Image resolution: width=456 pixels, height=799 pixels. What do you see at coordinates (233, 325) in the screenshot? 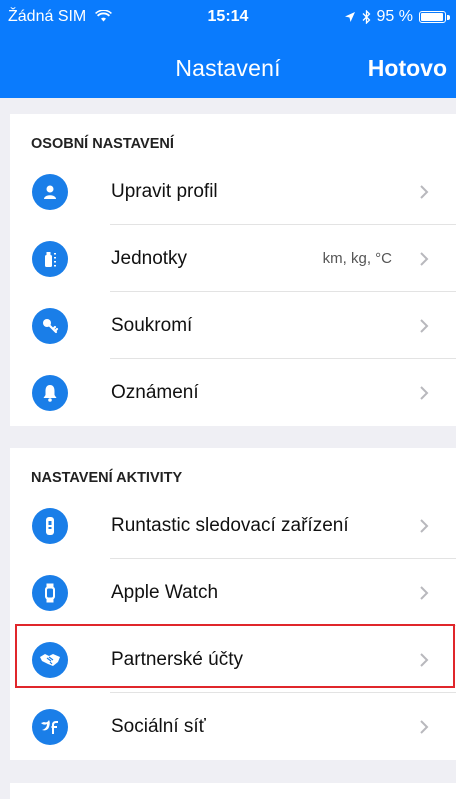
I see `privacy-row: Soukromí` at bounding box center [233, 325].